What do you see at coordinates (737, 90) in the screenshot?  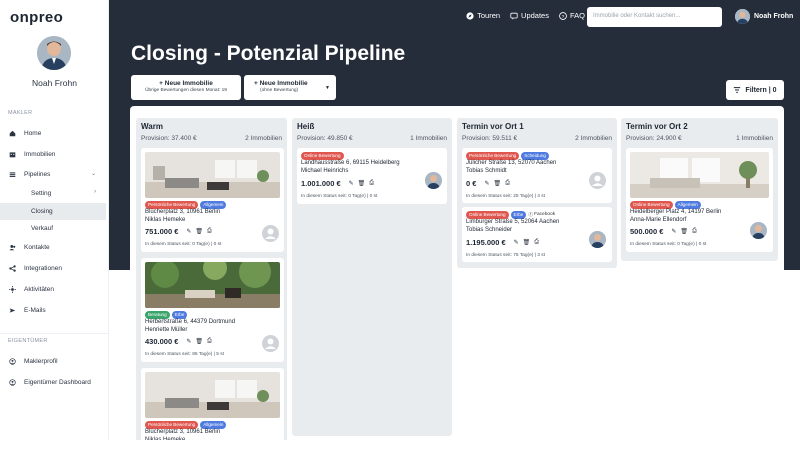 I see `filter-icon` at bounding box center [737, 90].